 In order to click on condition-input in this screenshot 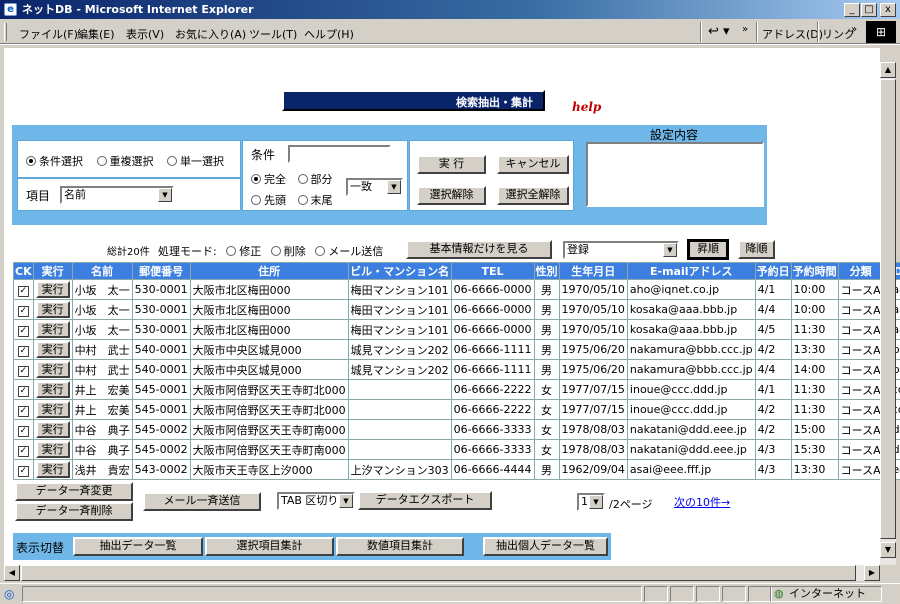, I will do `click(339, 154)`.